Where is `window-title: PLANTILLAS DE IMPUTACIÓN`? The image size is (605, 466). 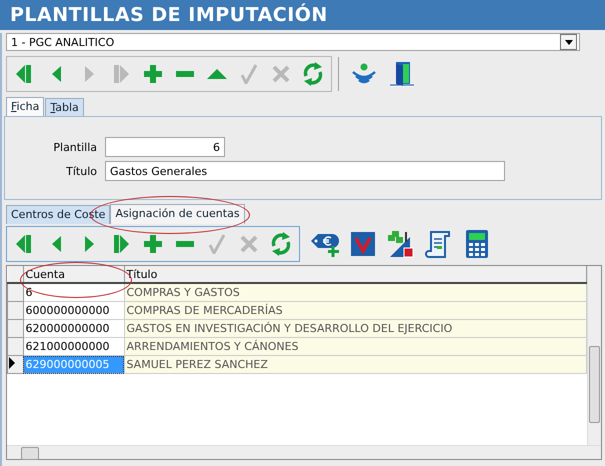 window-title: PLANTILLAS DE IMPUTACIÓN is located at coordinates (302, 15).